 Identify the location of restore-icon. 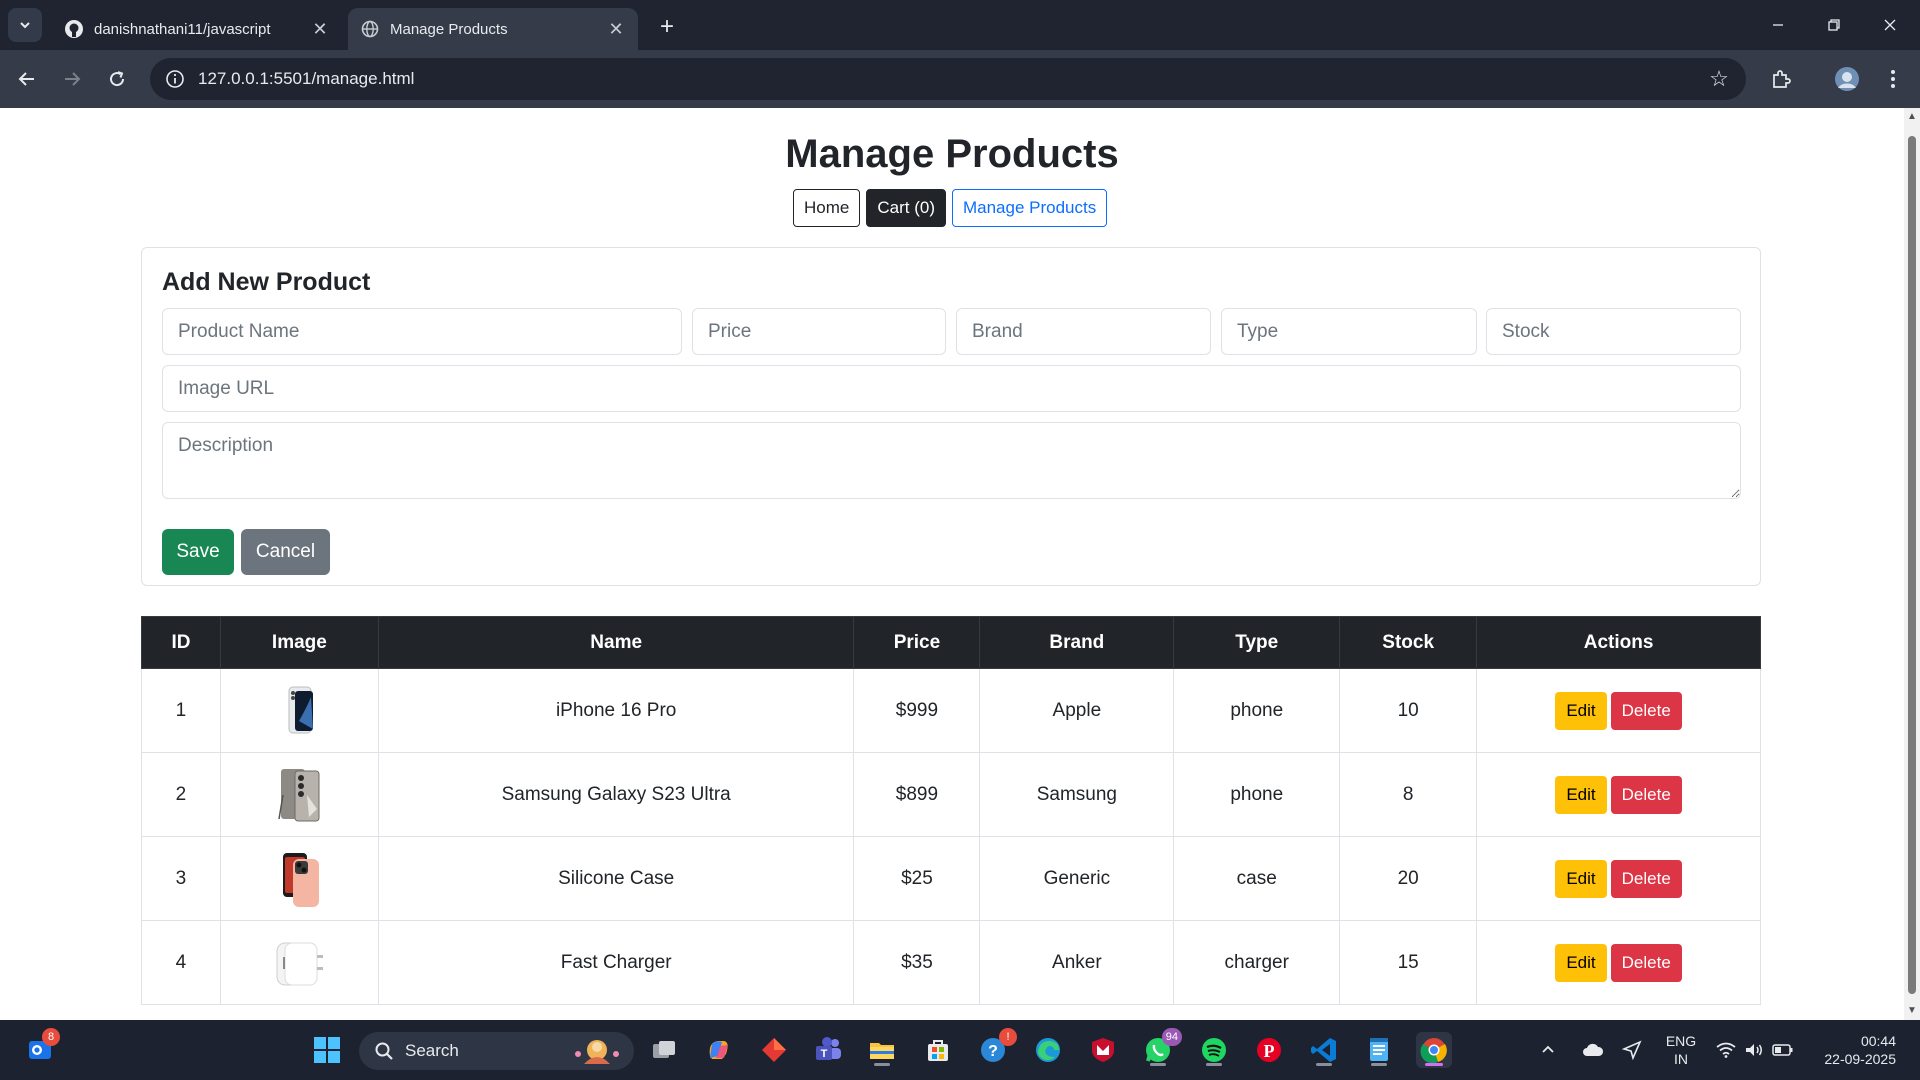
(1834, 25).